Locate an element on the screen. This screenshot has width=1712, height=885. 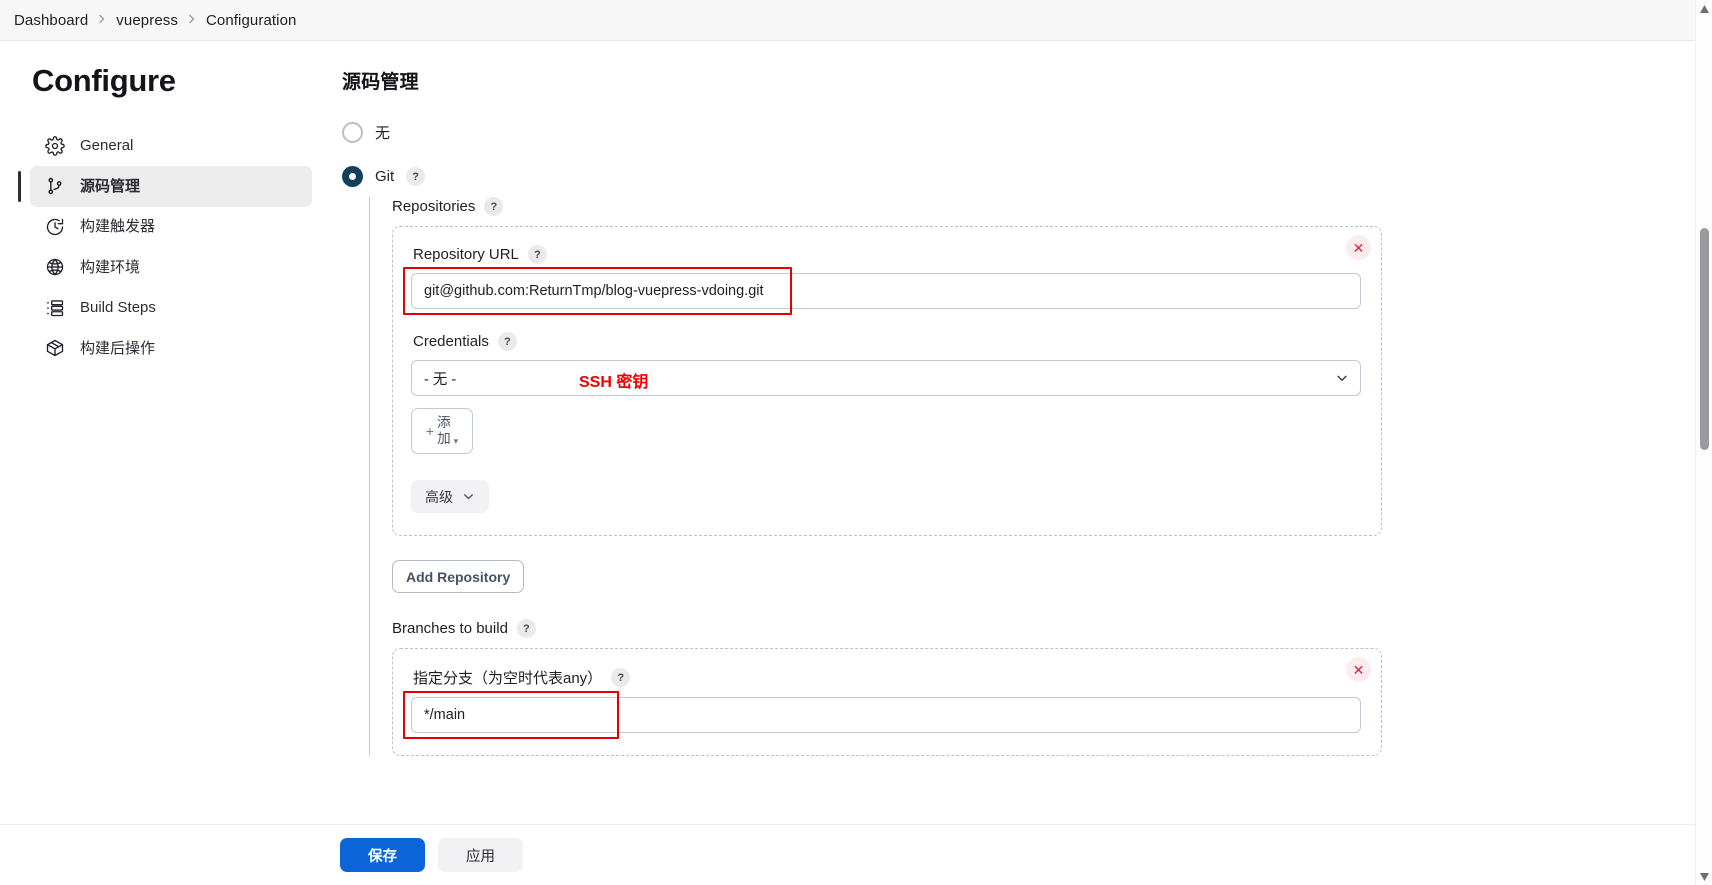
breadcrumb-item-vuepress: vuepress is located at coordinates (147, 20).